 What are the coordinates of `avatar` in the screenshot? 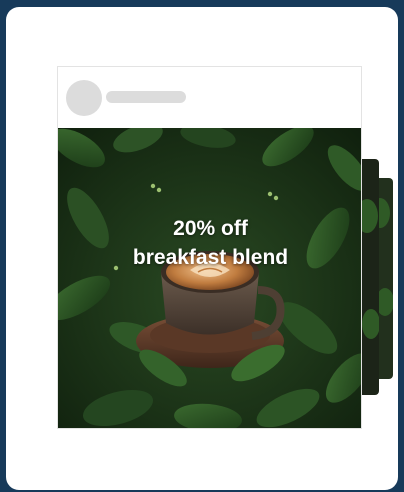 It's located at (84, 98).